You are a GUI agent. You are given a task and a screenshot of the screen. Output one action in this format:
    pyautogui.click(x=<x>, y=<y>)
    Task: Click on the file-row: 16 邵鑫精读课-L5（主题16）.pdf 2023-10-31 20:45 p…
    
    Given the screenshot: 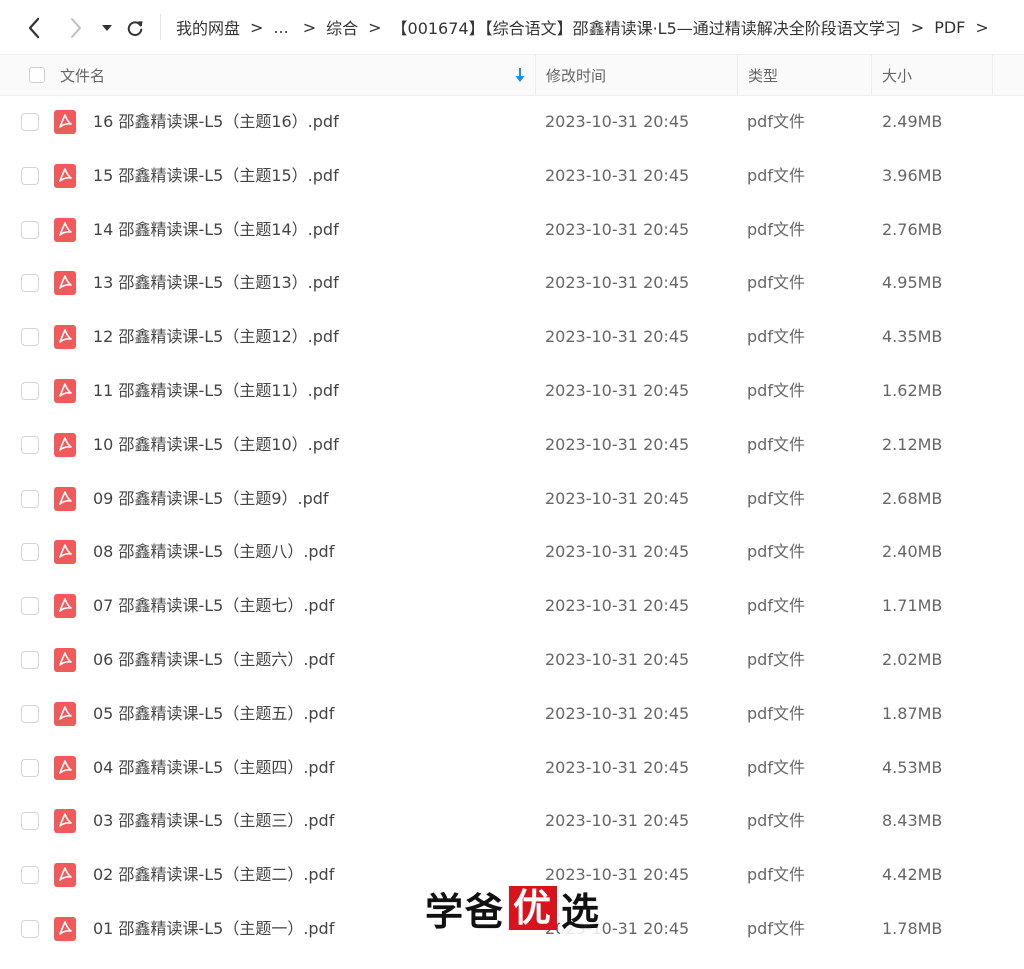 What is the action you would take?
    pyautogui.click(x=512, y=122)
    